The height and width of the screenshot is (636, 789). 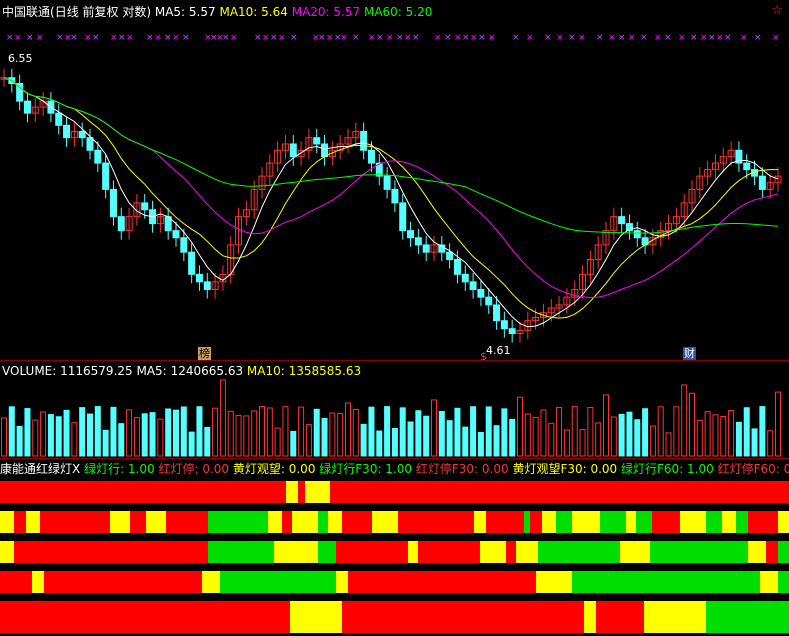 What do you see at coordinates (29, 371) in the screenshot?
I see `volume-label: VOLUME:` at bounding box center [29, 371].